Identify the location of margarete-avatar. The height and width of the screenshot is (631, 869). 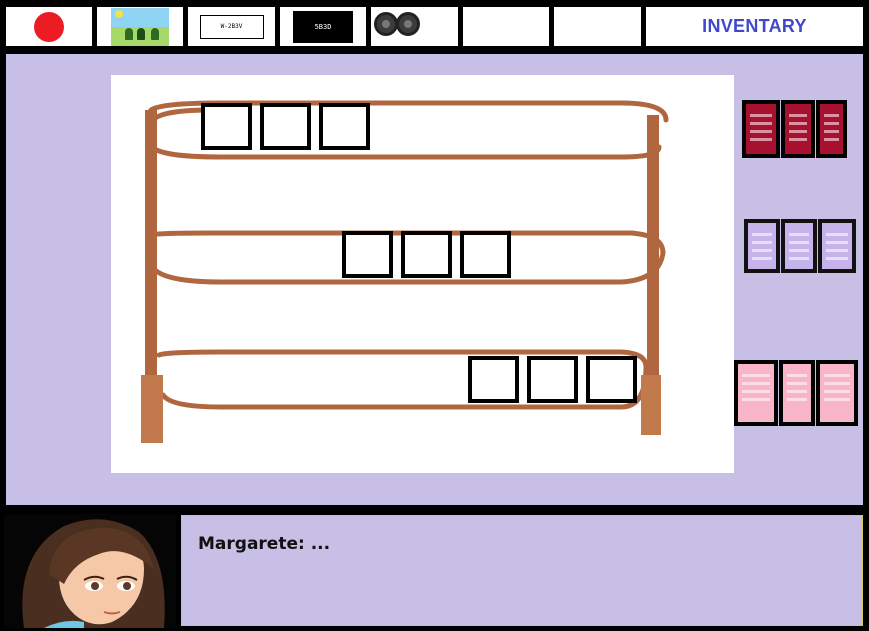
(90, 571).